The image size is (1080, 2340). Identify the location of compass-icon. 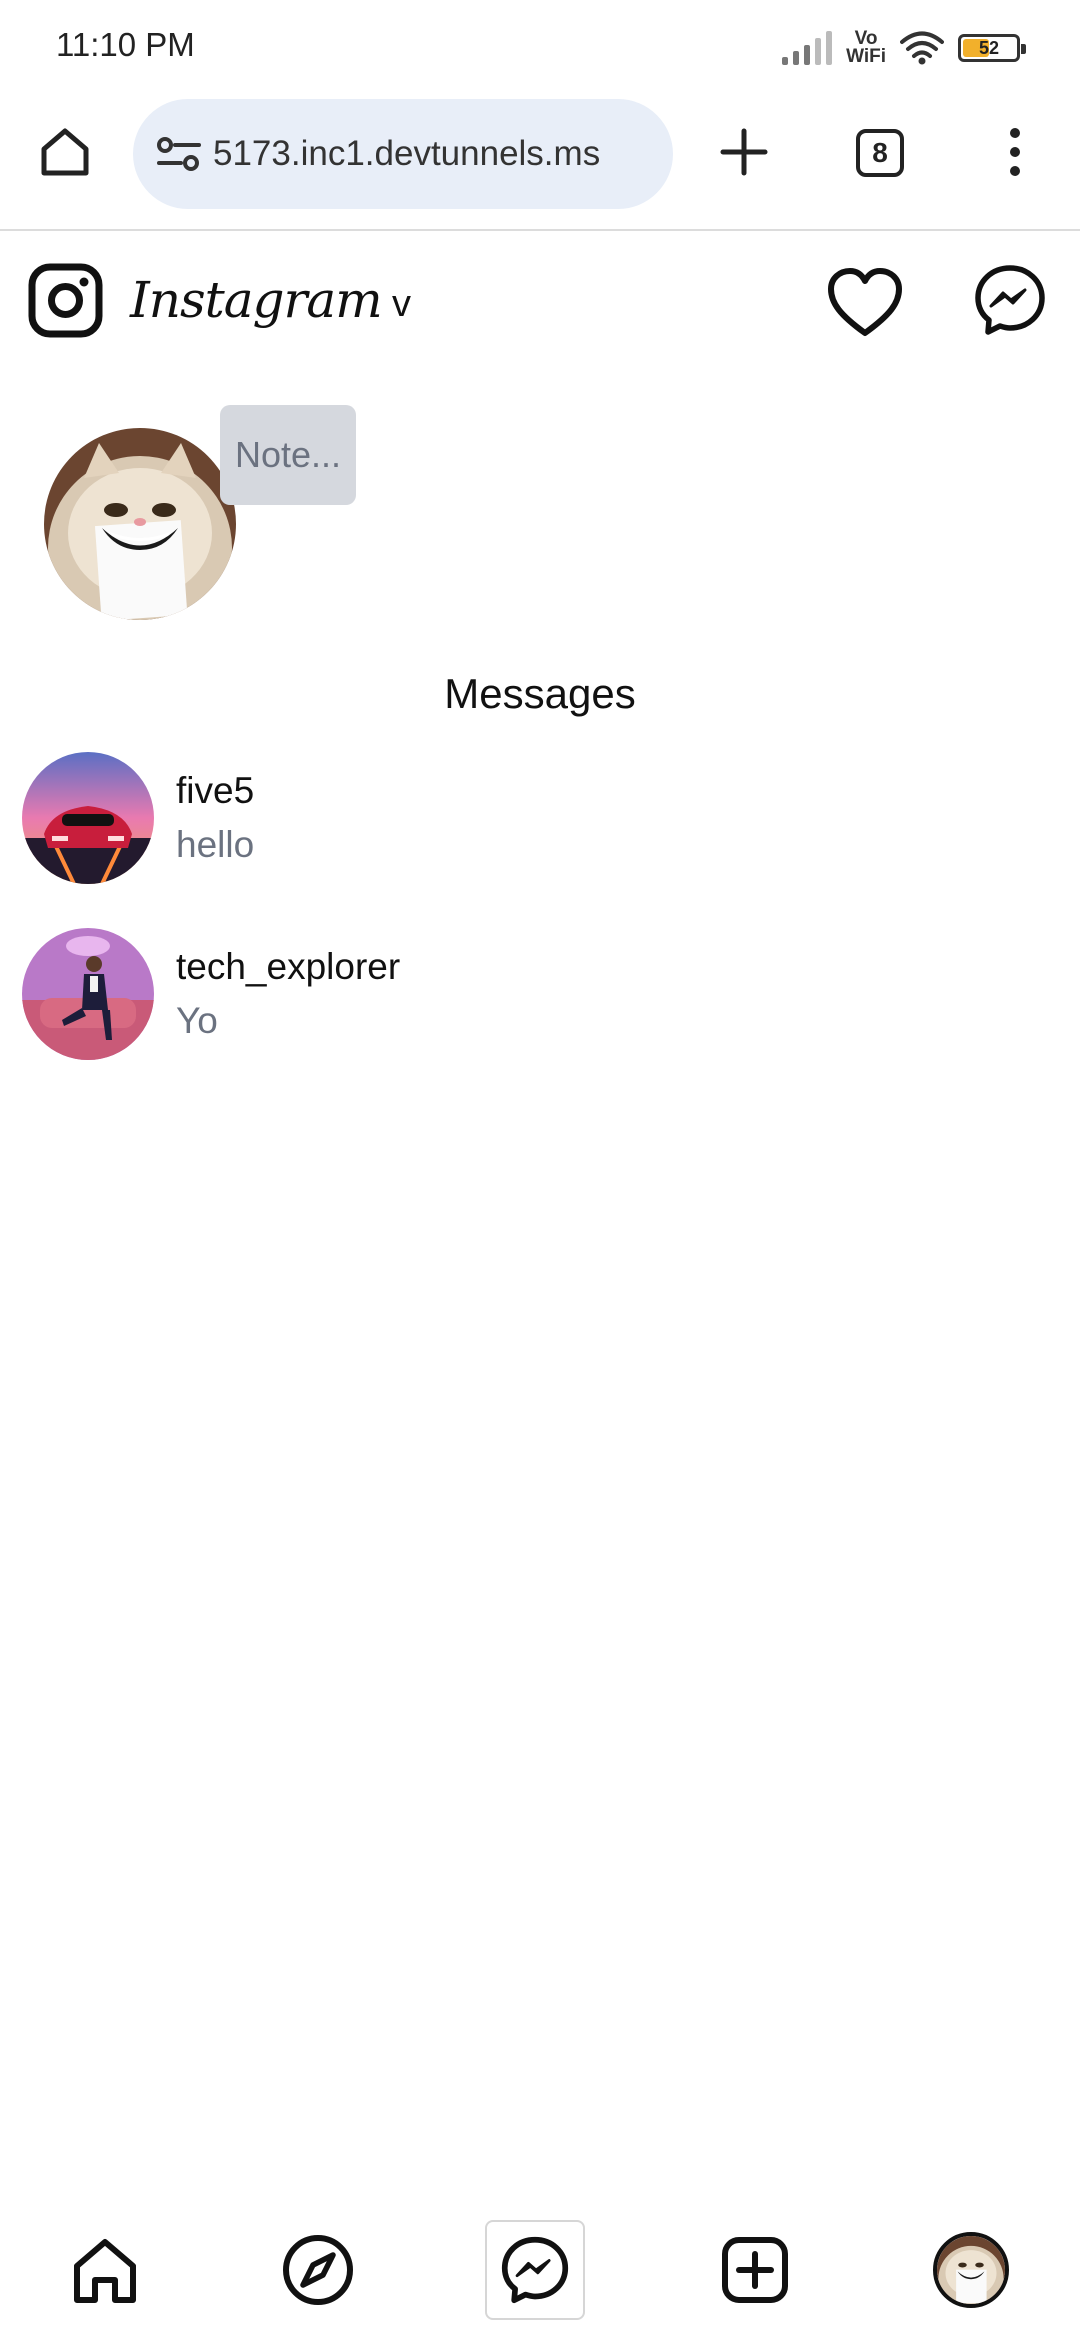
(318, 2270).